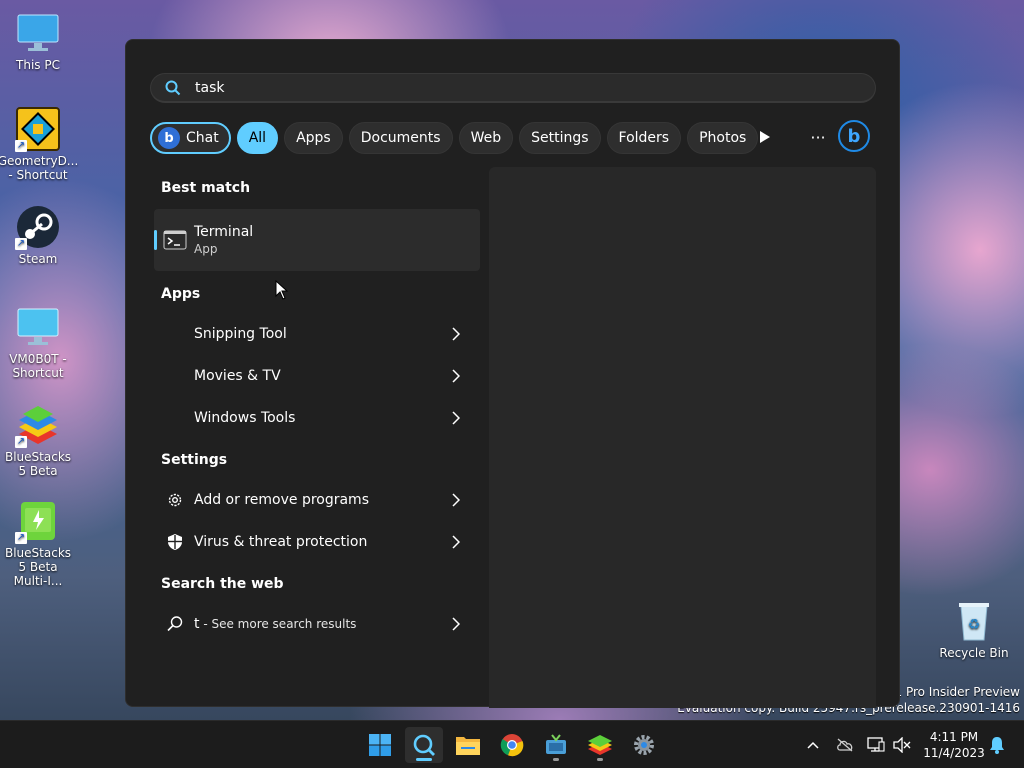 This screenshot has width=1024, height=768. Describe the element at coordinates (224, 232) in the screenshot. I see `result-name: Terminal` at that location.